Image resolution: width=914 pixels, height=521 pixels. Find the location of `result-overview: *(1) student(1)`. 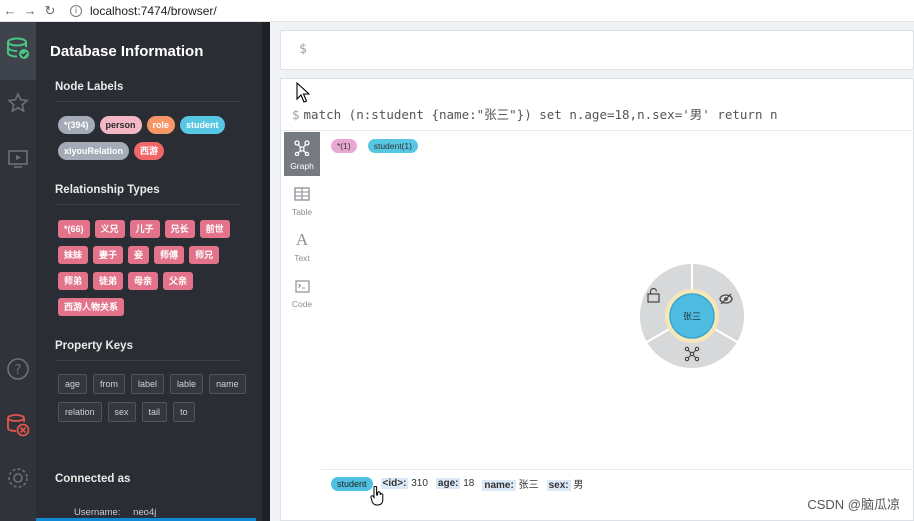

result-overview: *(1) student(1) is located at coordinates (374, 146).